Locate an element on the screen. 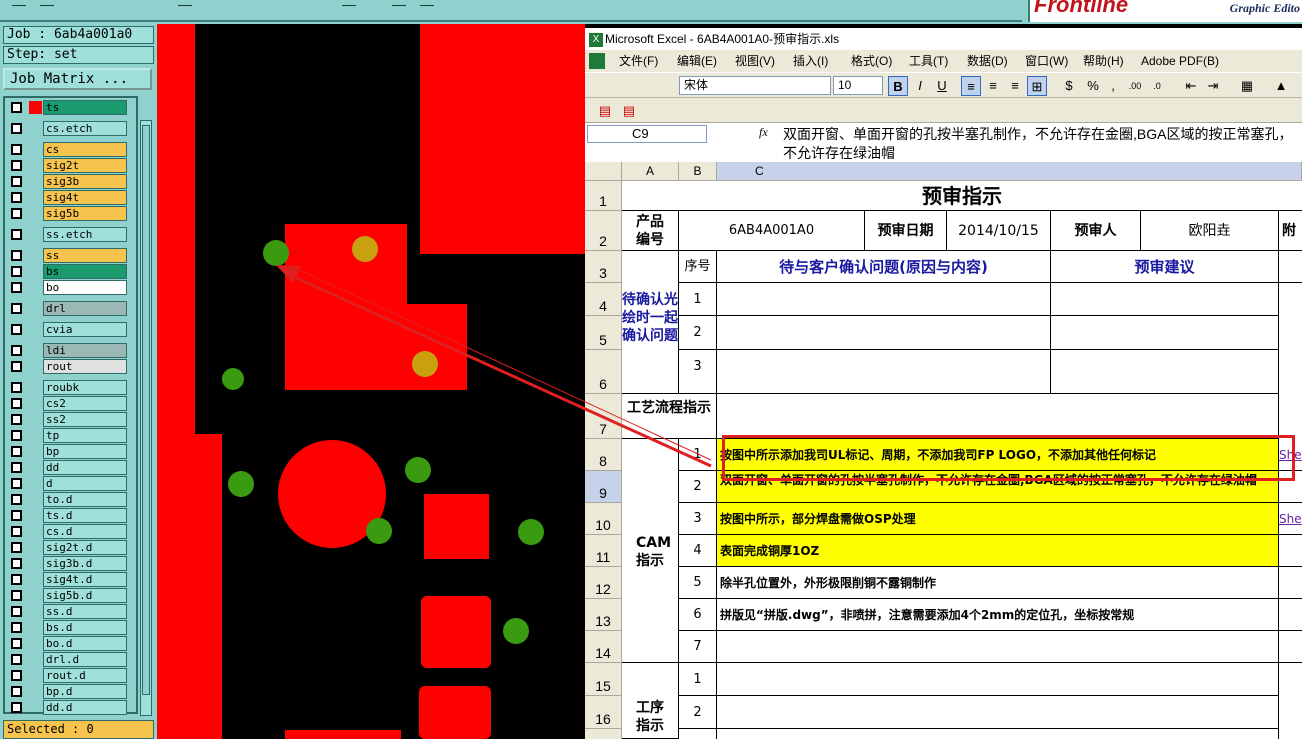 The width and height of the screenshot is (1302, 739). layer-row-dd-d: dd.d is located at coordinates (67, 707).